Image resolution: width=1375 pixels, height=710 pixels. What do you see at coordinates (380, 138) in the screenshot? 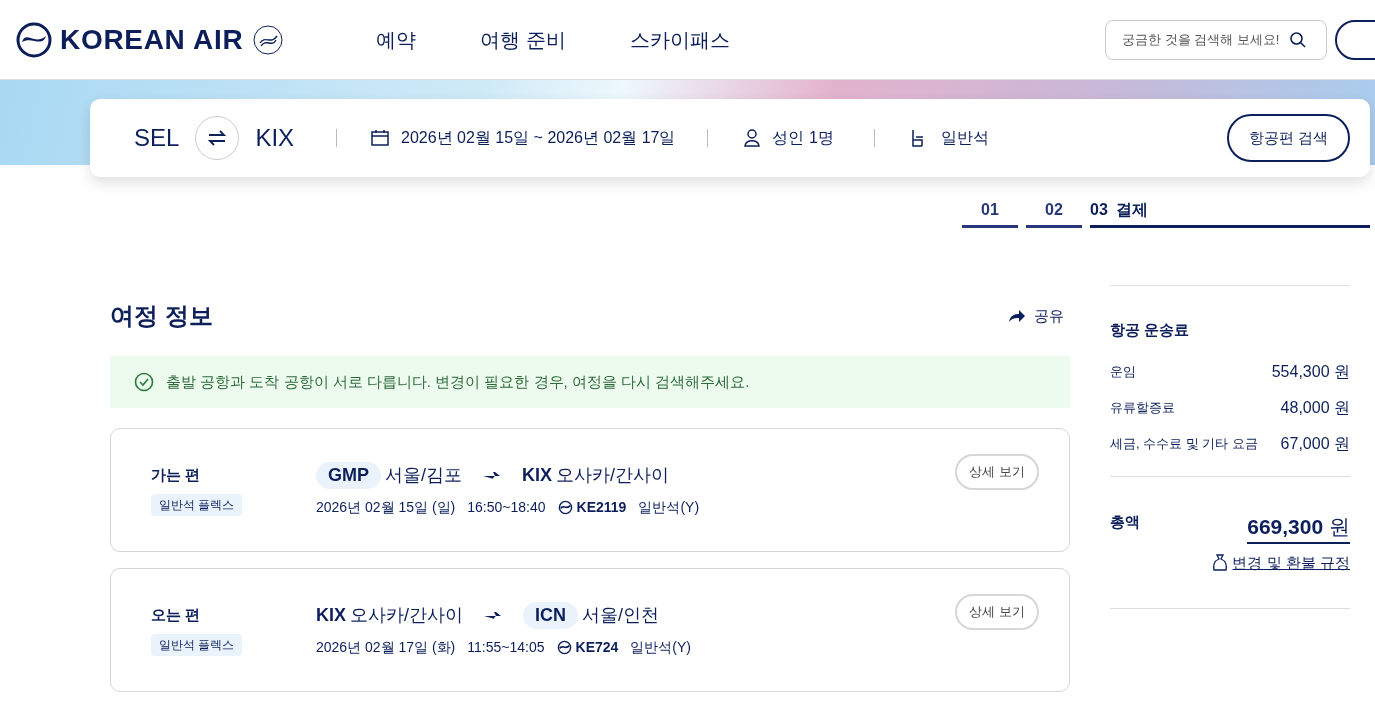
I see `calendar-icon` at bounding box center [380, 138].